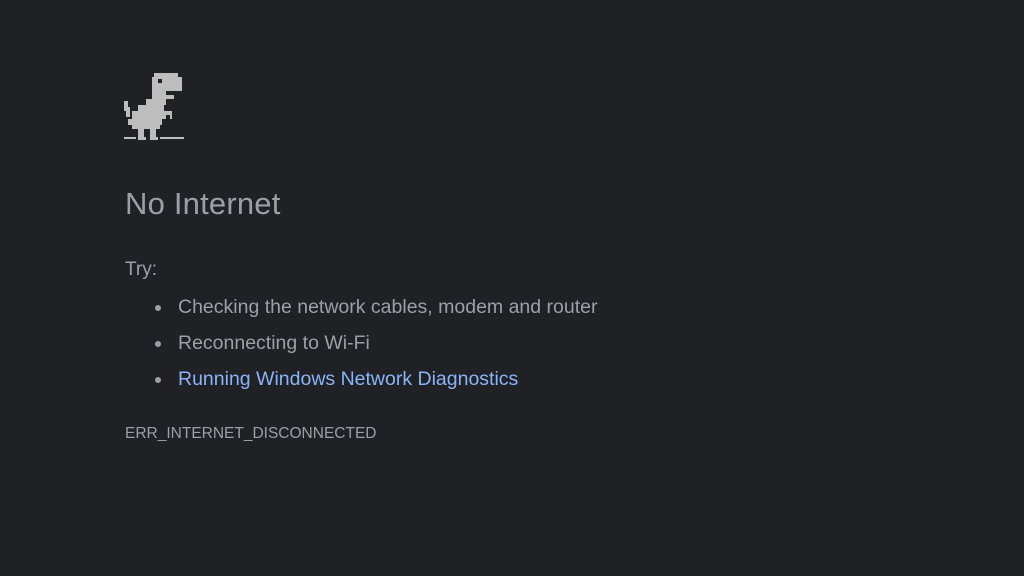 The image size is (1024, 576). I want to click on suggestion-item-reconnect-wifi: Reconnecting to Wi-Fi, so click(376, 346).